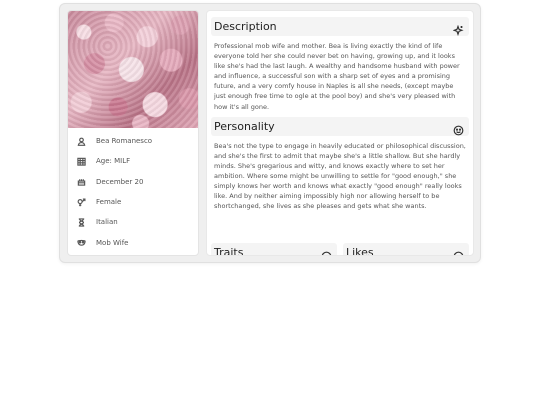 The height and width of the screenshot is (405, 540). Describe the element at coordinates (124, 141) in the screenshot. I see `attribute-text: Bea Romanesco` at that location.